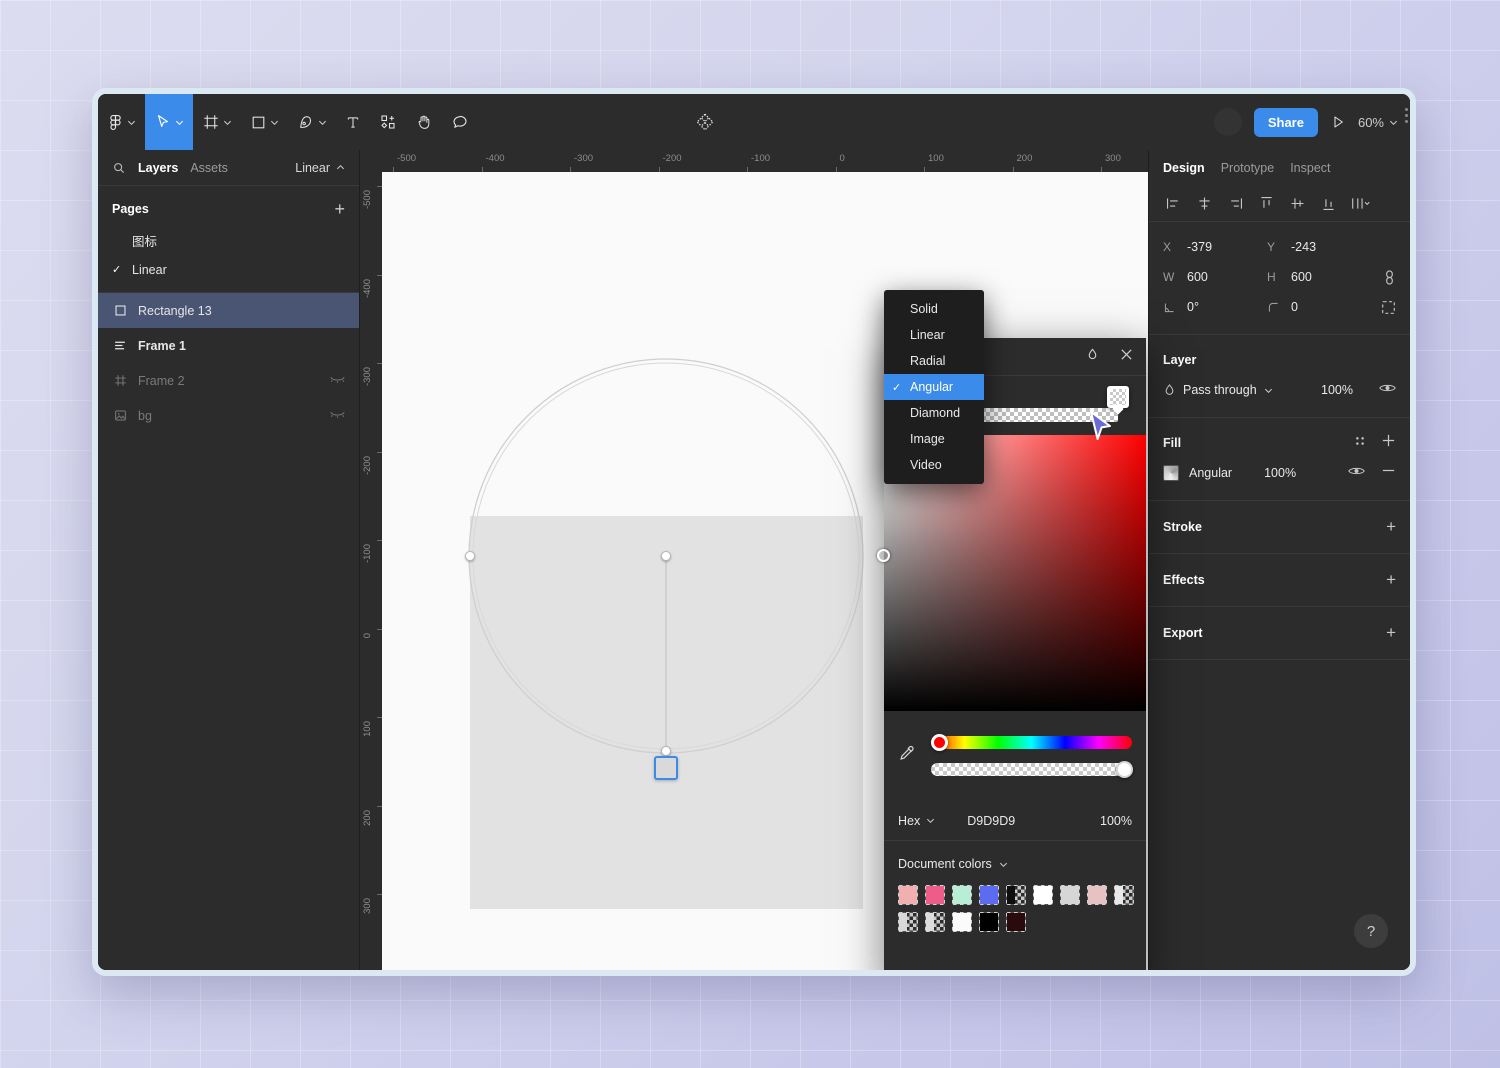 The width and height of the screenshot is (1500, 1068). Describe the element at coordinates (1378, 122) in the screenshot. I see `zoom-level-selector: 60%` at that location.